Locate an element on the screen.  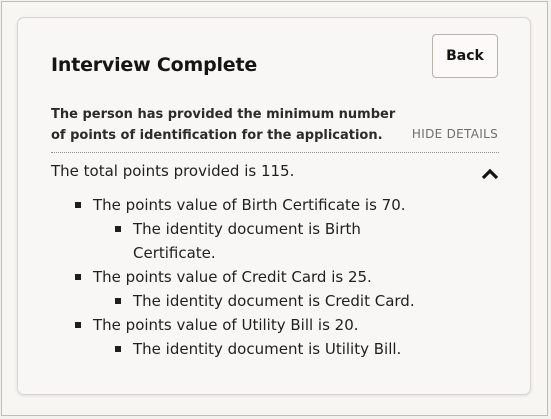
list-item: The identity document is Credit Card. is located at coordinates (274, 301).